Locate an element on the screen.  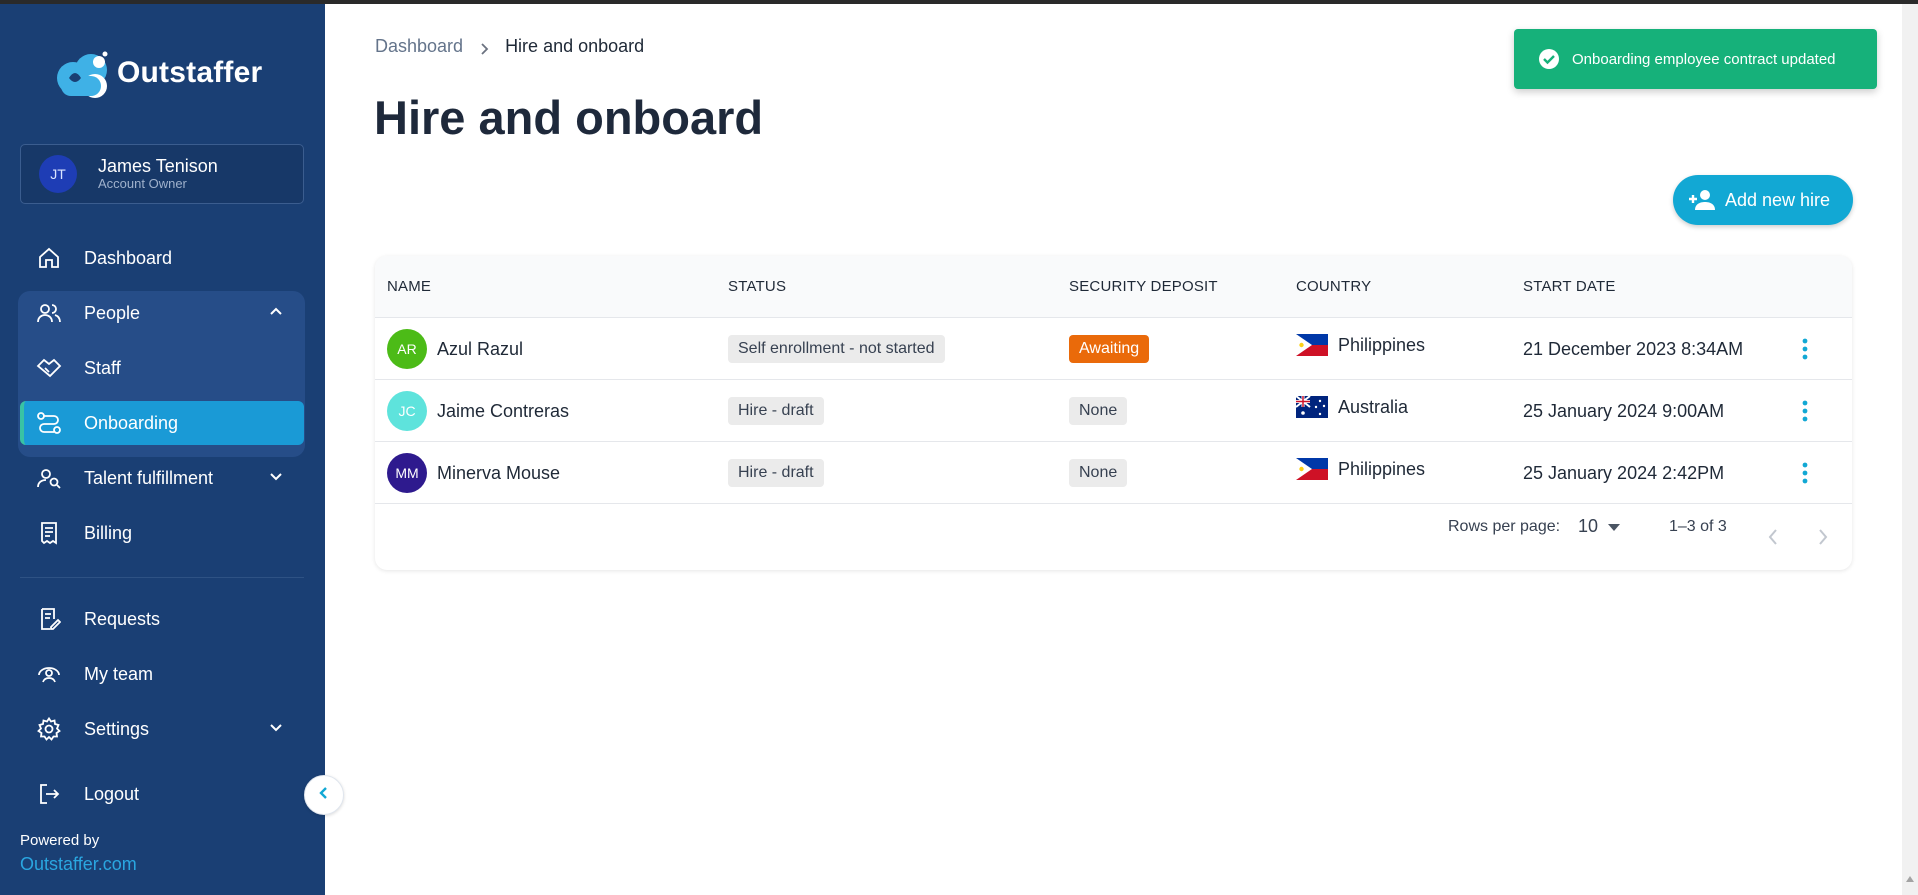
column-header-status: STATUS is located at coordinates (757, 286).